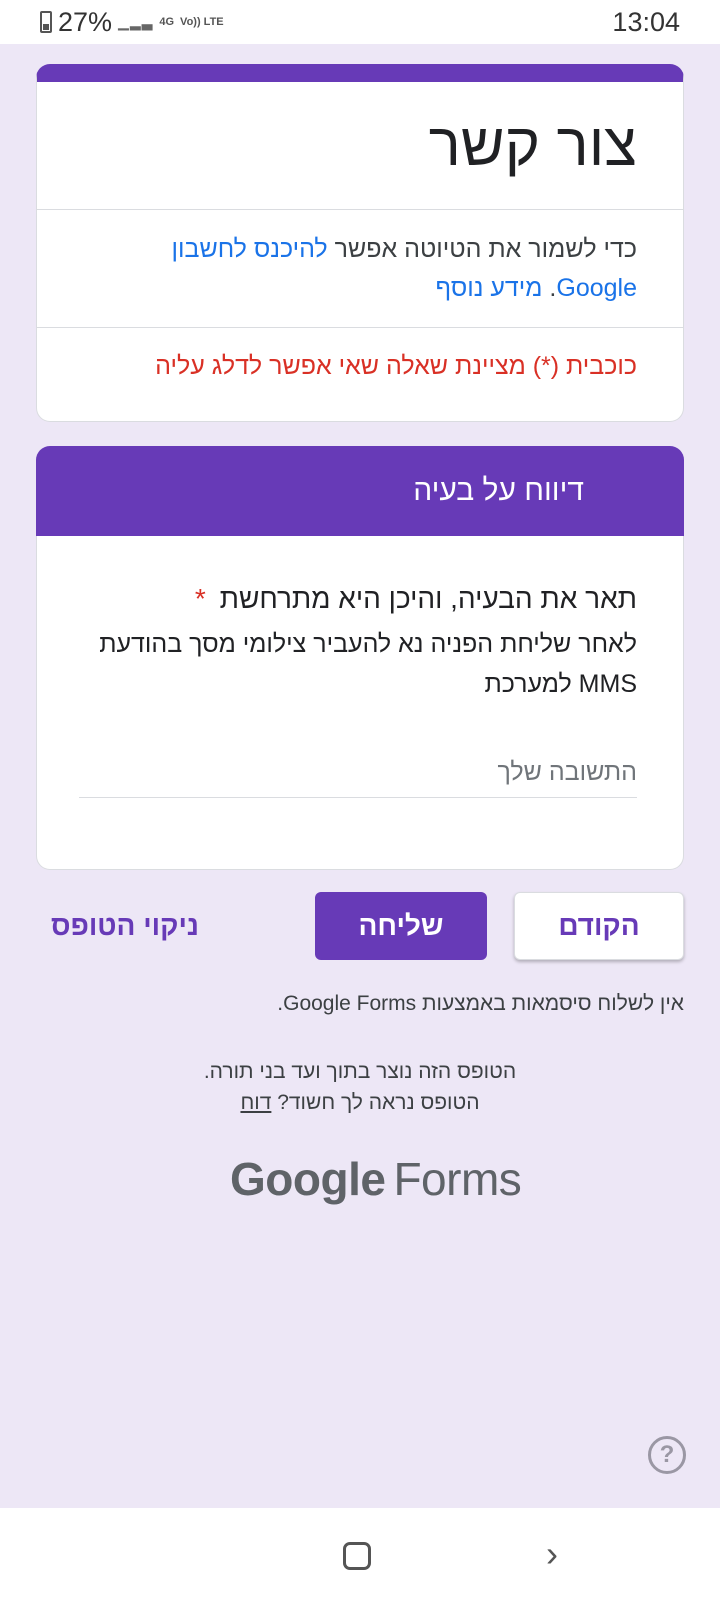 Image resolution: width=720 pixels, height=1600 pixels. I want to click on volte-icon: Vo)) LTE, so click(202, 21).